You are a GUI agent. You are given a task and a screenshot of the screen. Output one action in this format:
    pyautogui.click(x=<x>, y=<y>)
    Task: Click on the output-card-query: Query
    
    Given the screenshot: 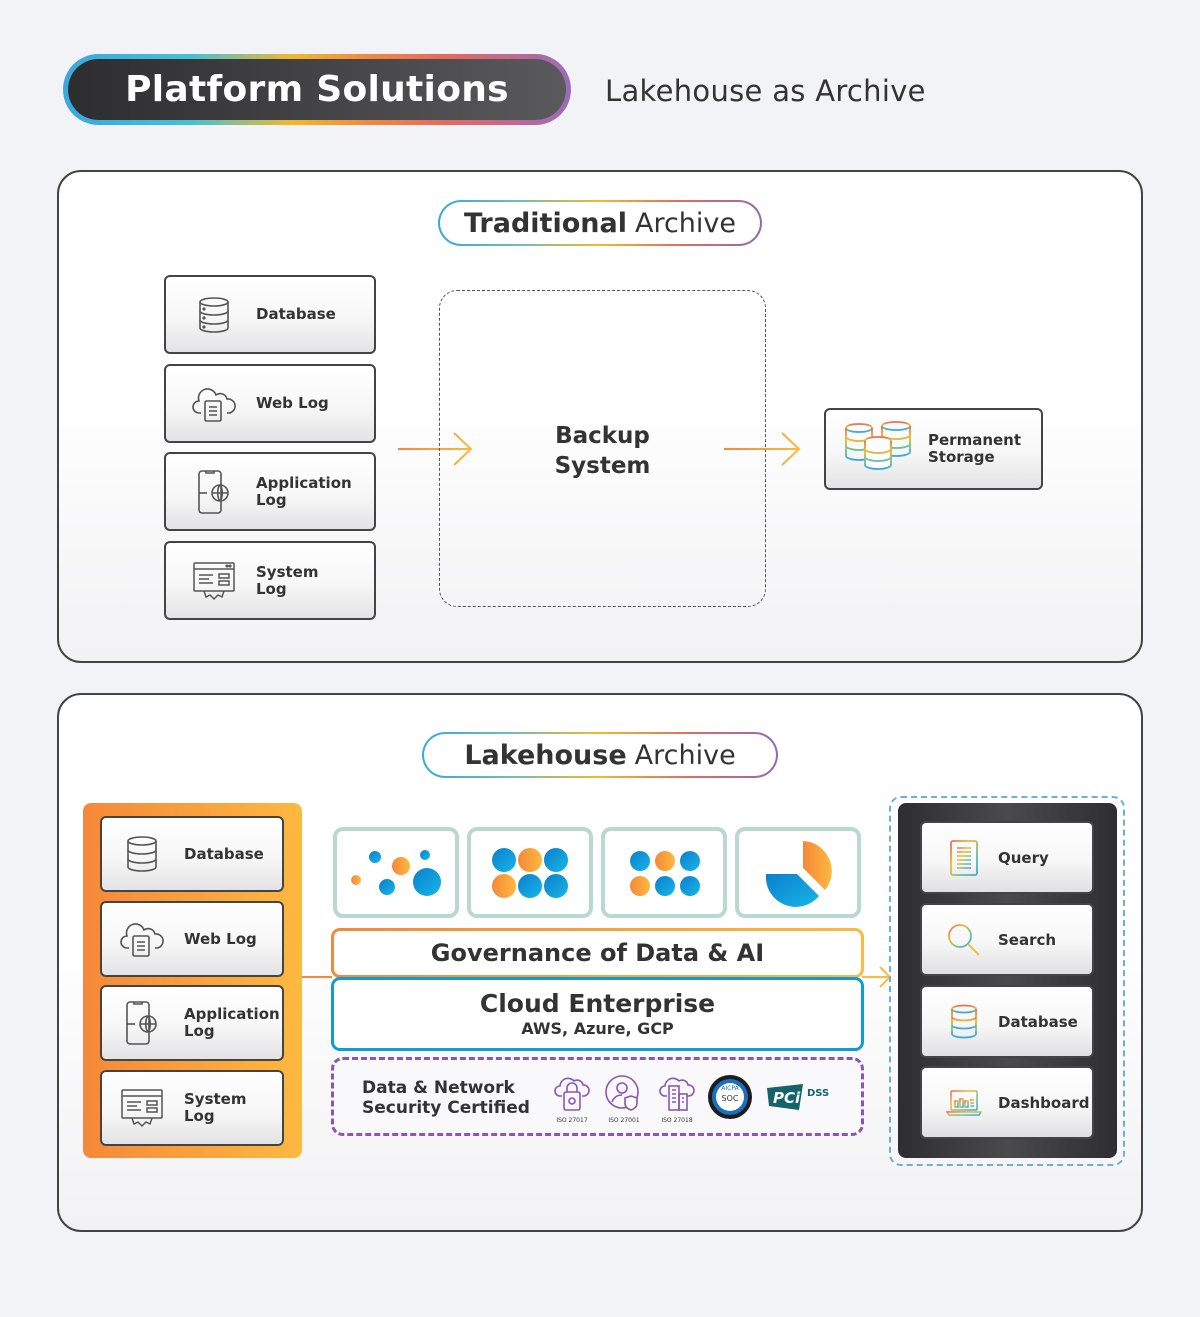 What is the action you would take?
    pyautogui.click(x=1007, y=857)
    